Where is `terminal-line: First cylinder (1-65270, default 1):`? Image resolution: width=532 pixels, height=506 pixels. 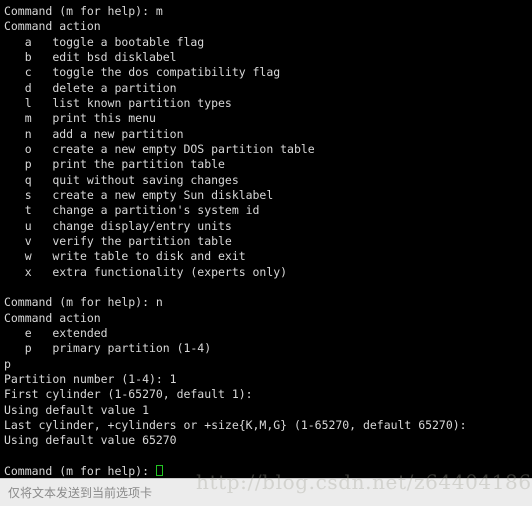 terminal-line: First cylinder (1-65270, default 1): is located at coordinates (132, 394).